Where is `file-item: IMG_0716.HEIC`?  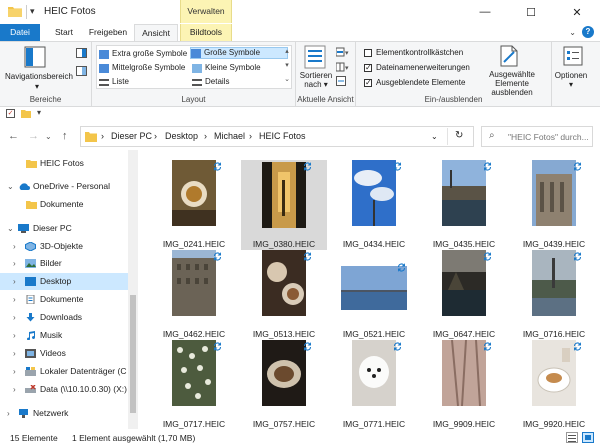
file-item: IMG_0716.HEIC is located at coordinates (554, 295).